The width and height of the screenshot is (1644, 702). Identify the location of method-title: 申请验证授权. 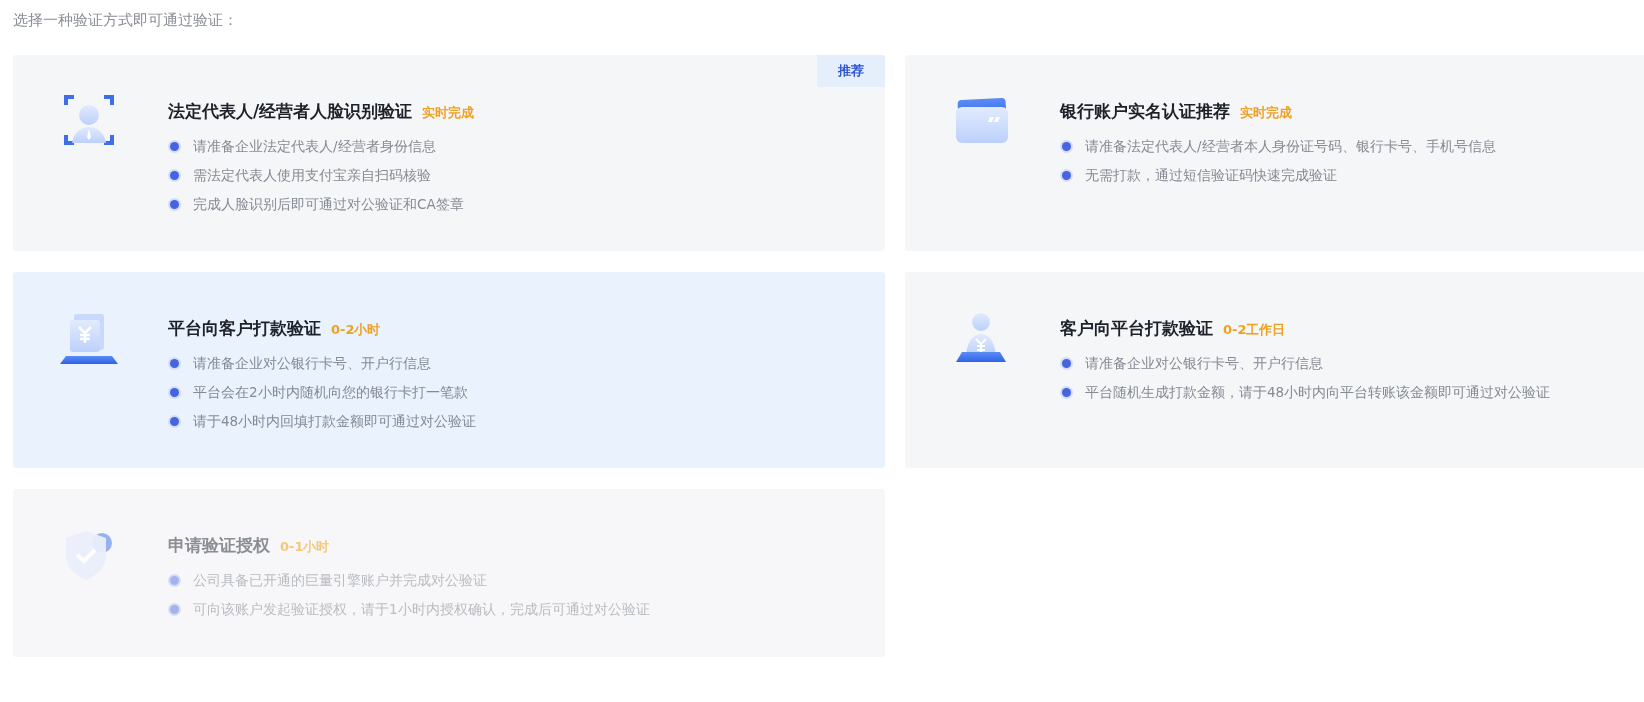
(219, 545).